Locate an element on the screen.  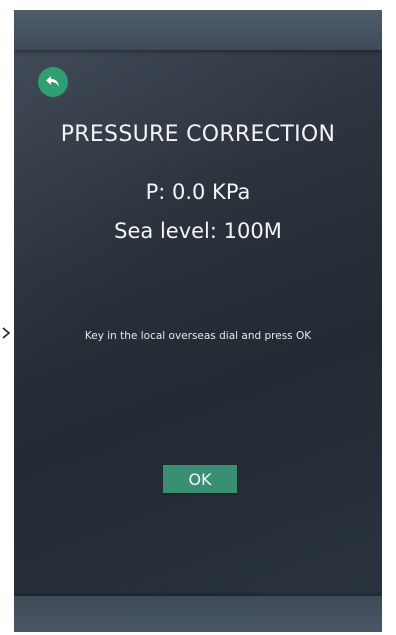
back-arrow-icon is located at coordinates (52, 81).